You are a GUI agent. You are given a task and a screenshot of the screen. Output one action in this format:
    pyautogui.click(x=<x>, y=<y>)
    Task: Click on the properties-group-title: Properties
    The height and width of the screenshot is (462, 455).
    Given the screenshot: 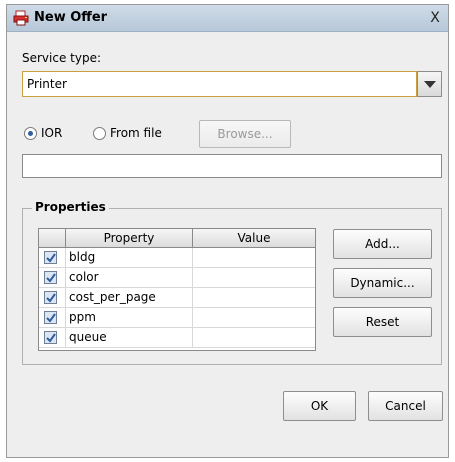 What is the action you would take?
    pyautogui.click(x=70, y=207)
    